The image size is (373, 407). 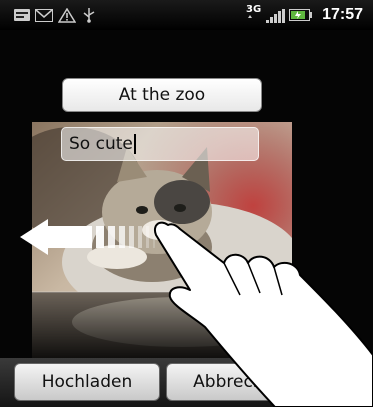 What do you see at coordinates (22, 15) in the screenshot?
I see `message-icon` at bounding box center [22, 15].